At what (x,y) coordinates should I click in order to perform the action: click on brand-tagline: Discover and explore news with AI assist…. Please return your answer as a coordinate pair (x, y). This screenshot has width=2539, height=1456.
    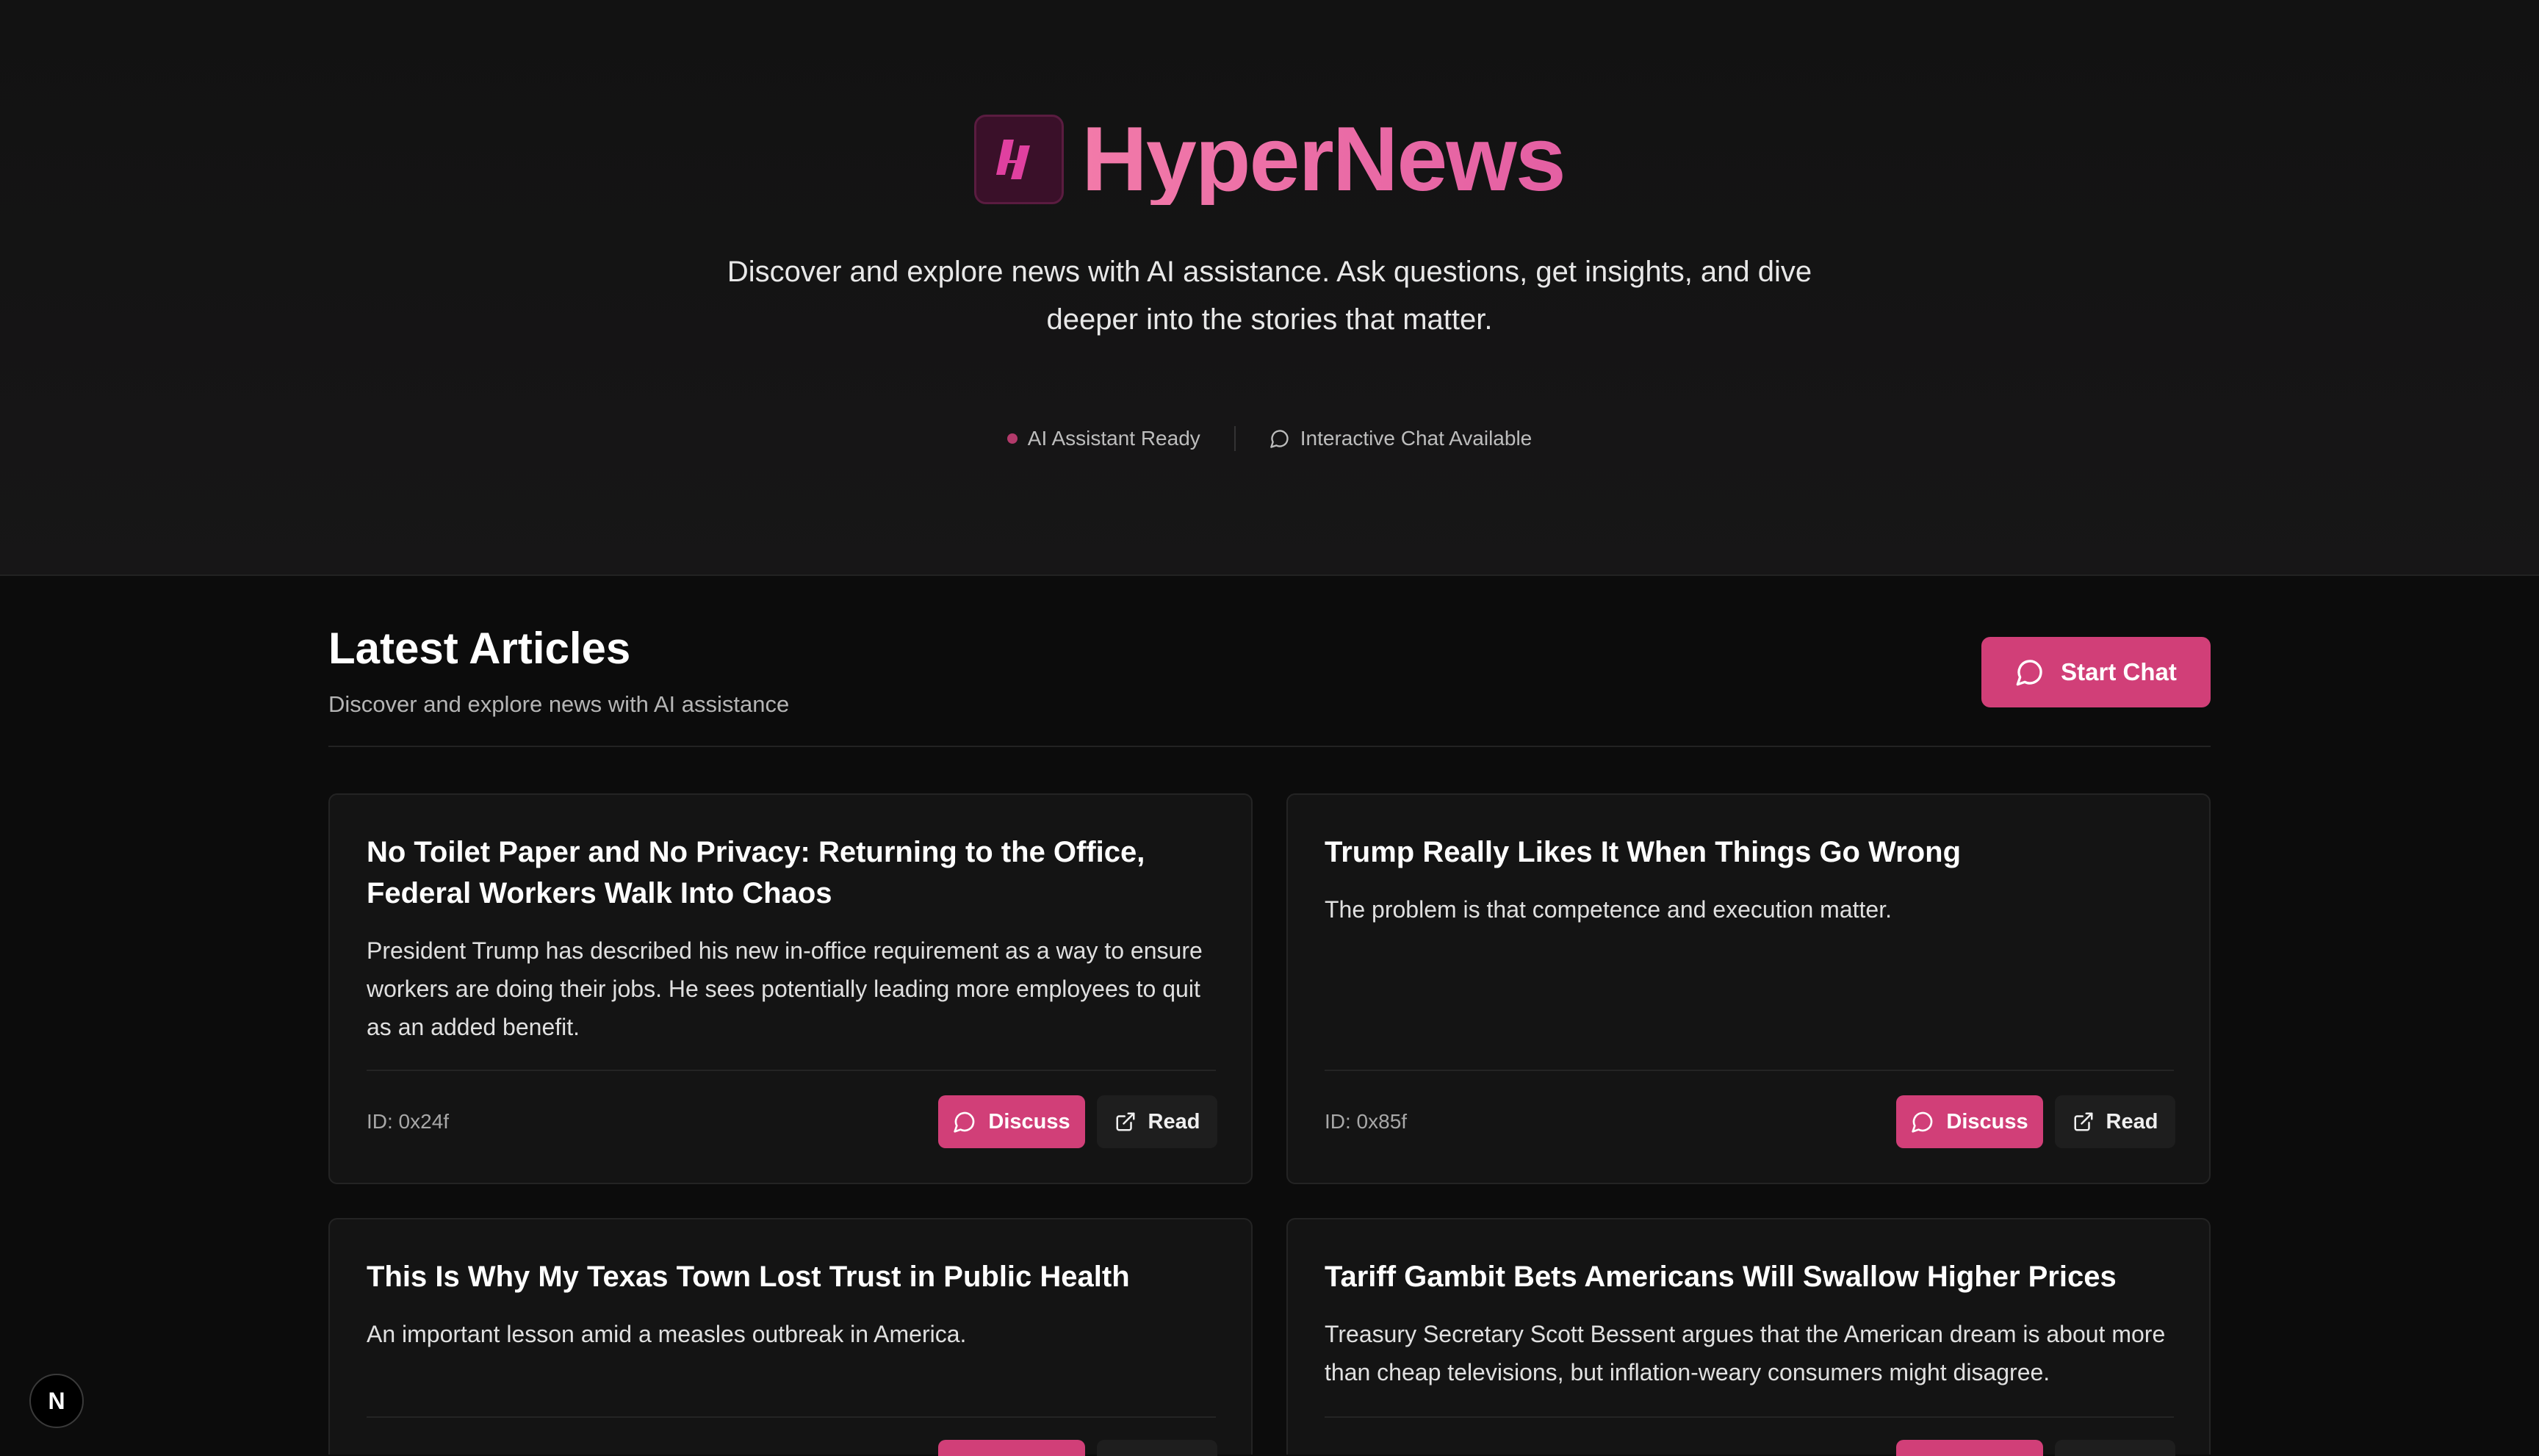
    Looking at the image, I should click on (1269, 296).